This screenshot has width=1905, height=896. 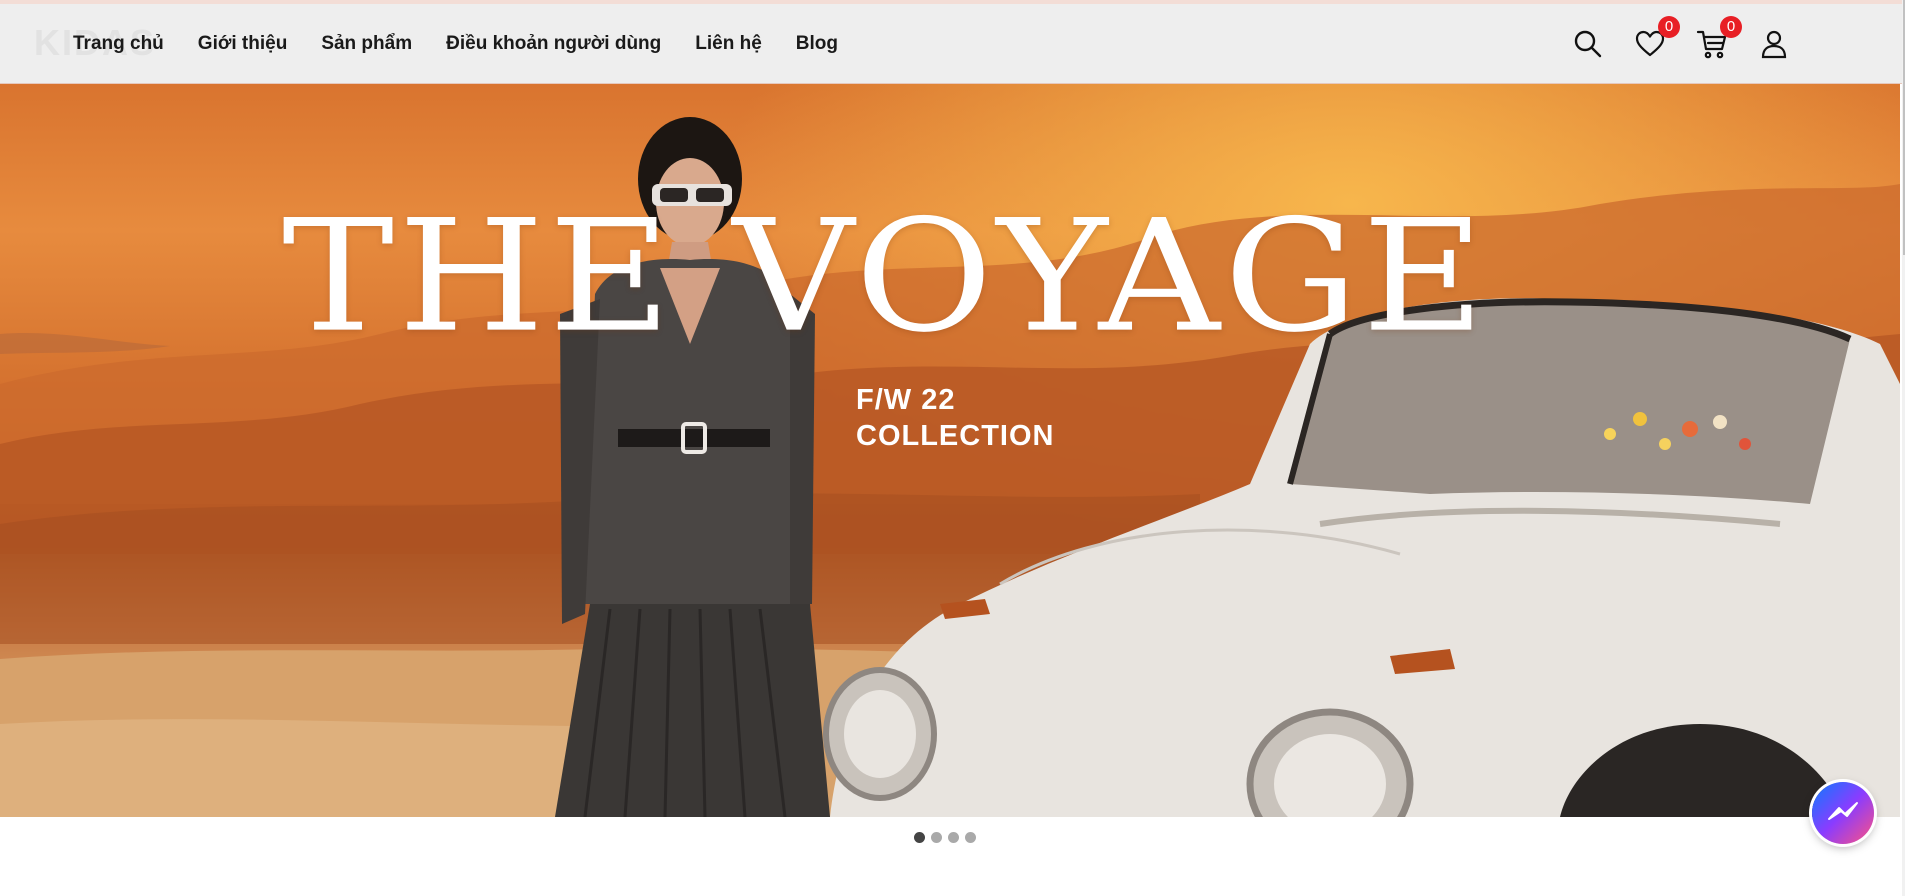 What do you see at coordinates (817, 44) in the screenshot?
I see `nav-link-blog: Blog` at bounding box center [817, 44].